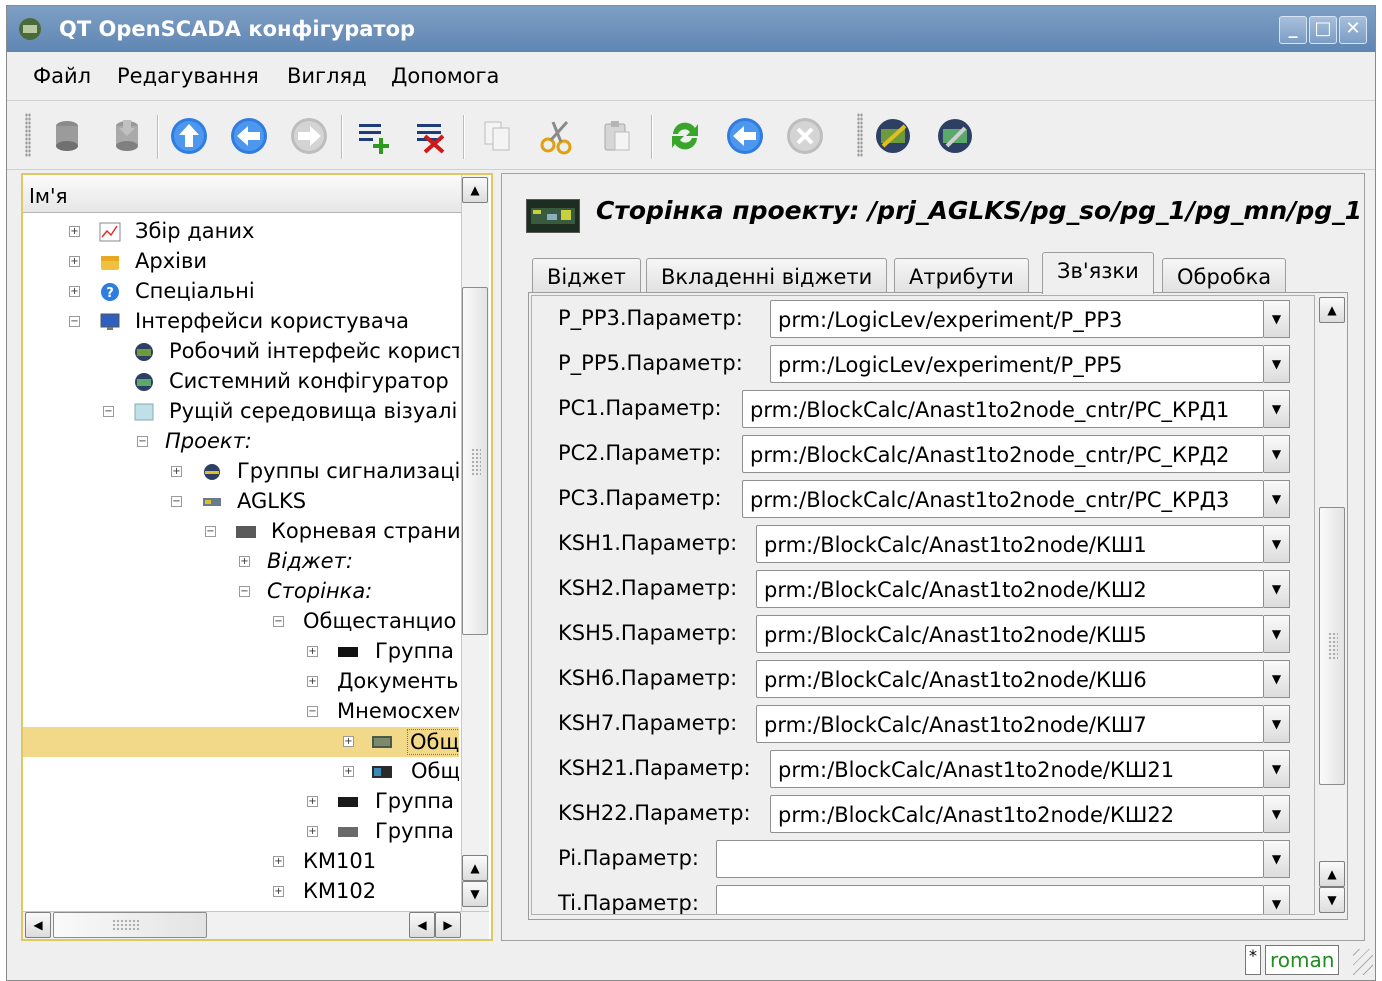  I want to click on paste-icon, so click(617, 136).